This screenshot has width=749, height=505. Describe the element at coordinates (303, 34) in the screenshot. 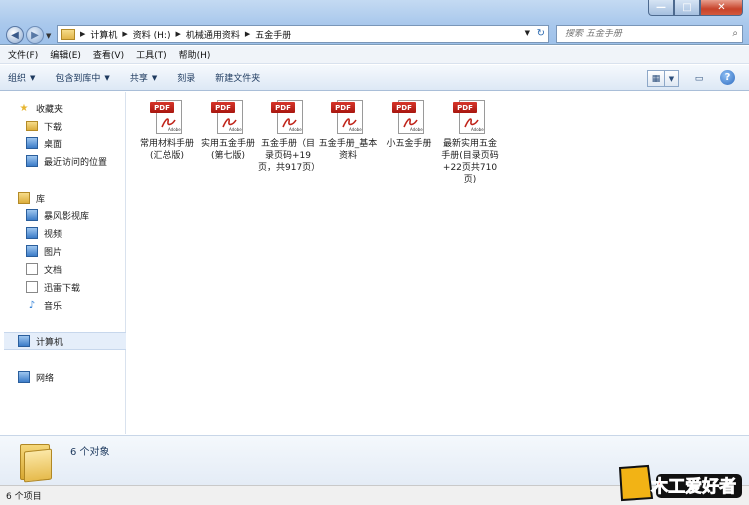

I see `address-bar: ▶ 计算机 ▶ 资料 (H:) ▶ 机械通用资料 ▶ 五金手册 ▼ ↻` at that location.